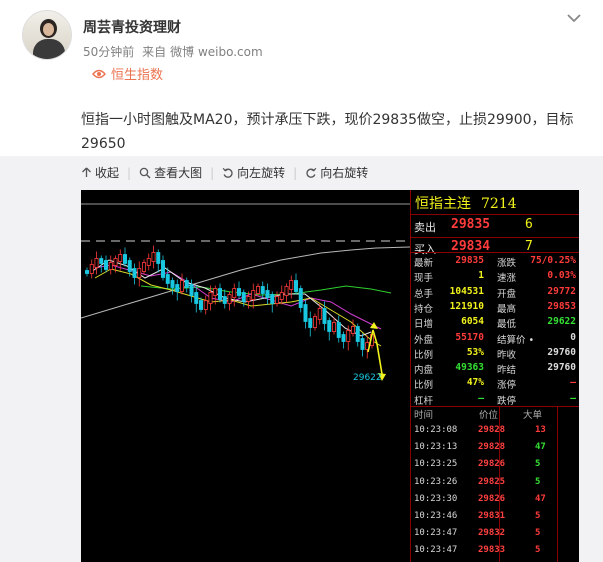 Image resolution: width=603 pixels, height=562 pixels. What do you see at coordinates (47, 35) in the screenshot?
I see `avatar` at bounding box center [47, 35].